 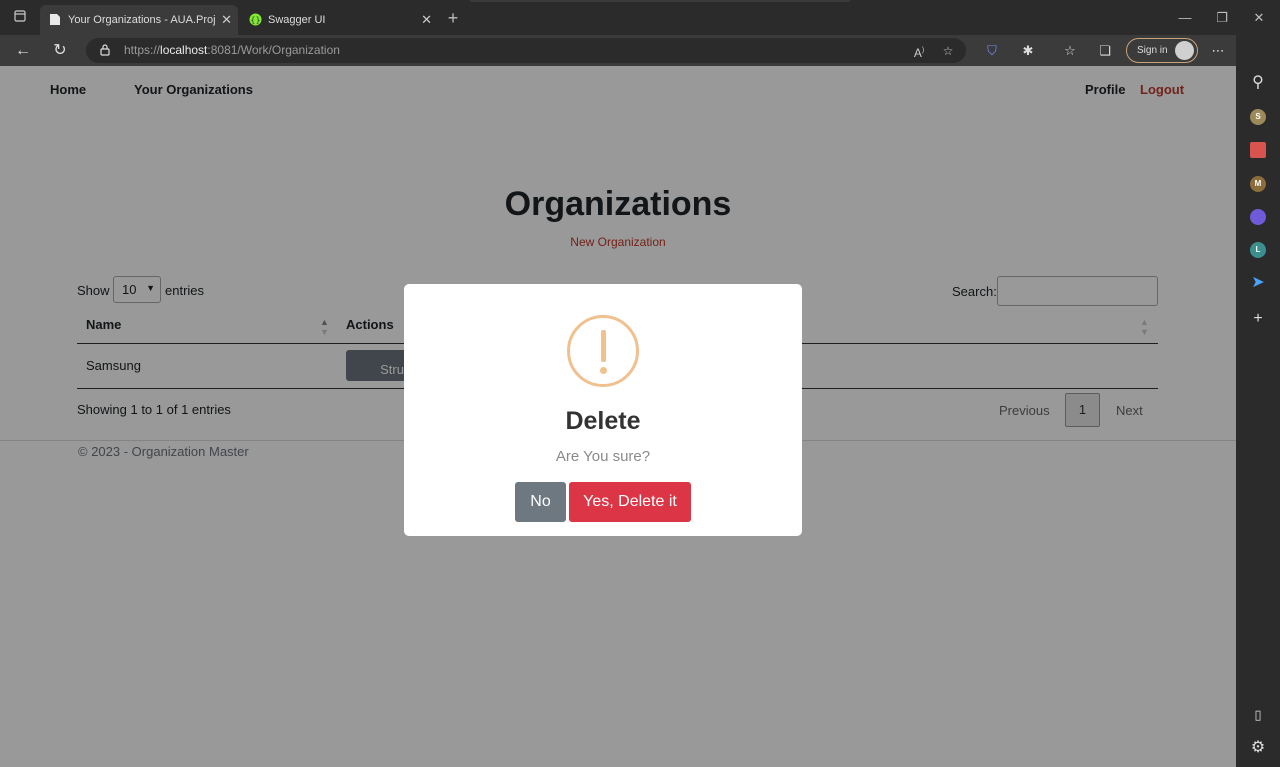 What do you see at coordinates (20, 18) in the screenshot?
I see `tab-actions-icon` at bounding box center [20, 18].